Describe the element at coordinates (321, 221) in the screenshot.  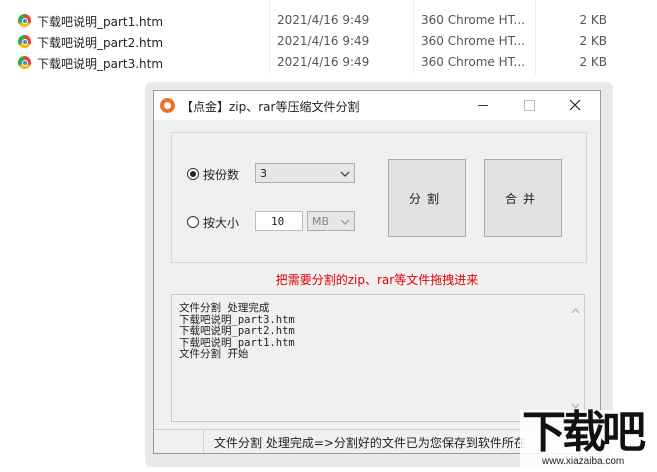
I see `unit-select-value: MB` at that location.